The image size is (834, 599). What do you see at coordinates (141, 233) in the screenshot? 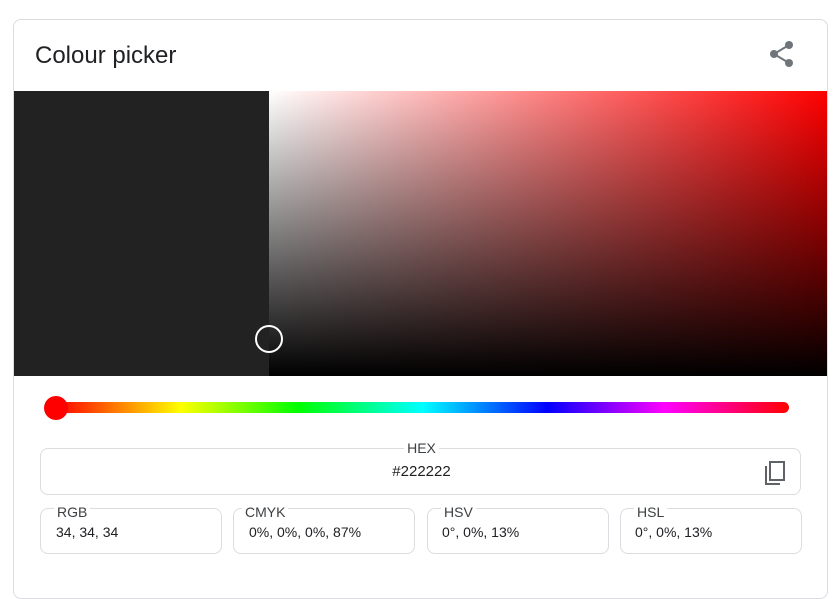
I see `colour-preview-swatch` at bounding box center [141, 233].